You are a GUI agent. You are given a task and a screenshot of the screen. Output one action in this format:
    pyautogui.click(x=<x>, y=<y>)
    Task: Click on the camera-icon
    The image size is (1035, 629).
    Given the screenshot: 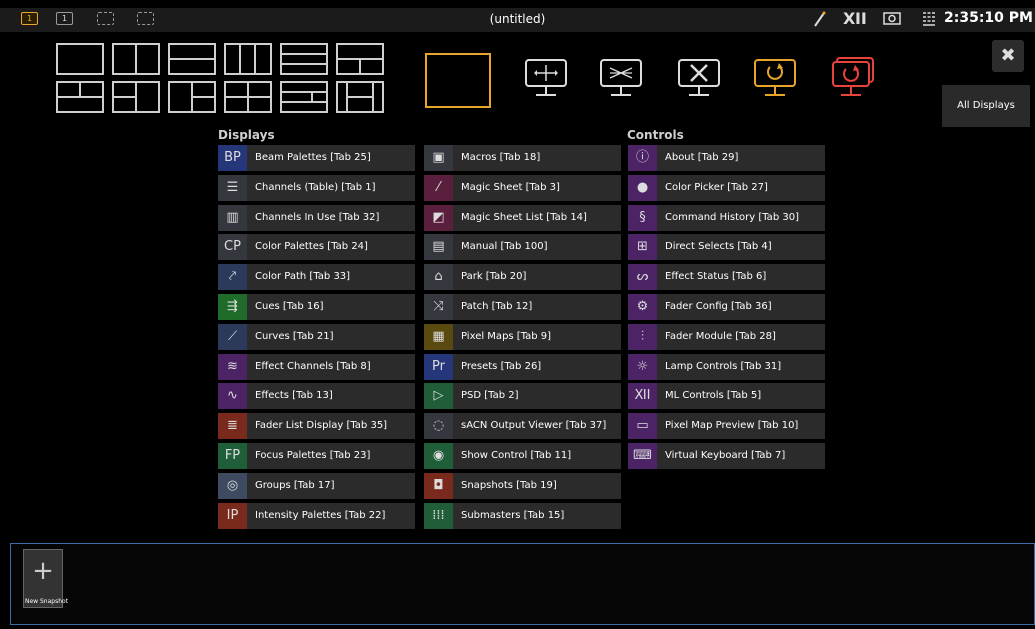 What is the action you would take?
    pyautogui.click(x=892, y=20)
    